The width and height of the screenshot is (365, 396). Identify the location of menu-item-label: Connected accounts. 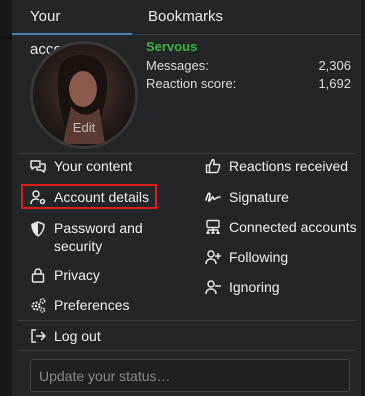
(293, 227).